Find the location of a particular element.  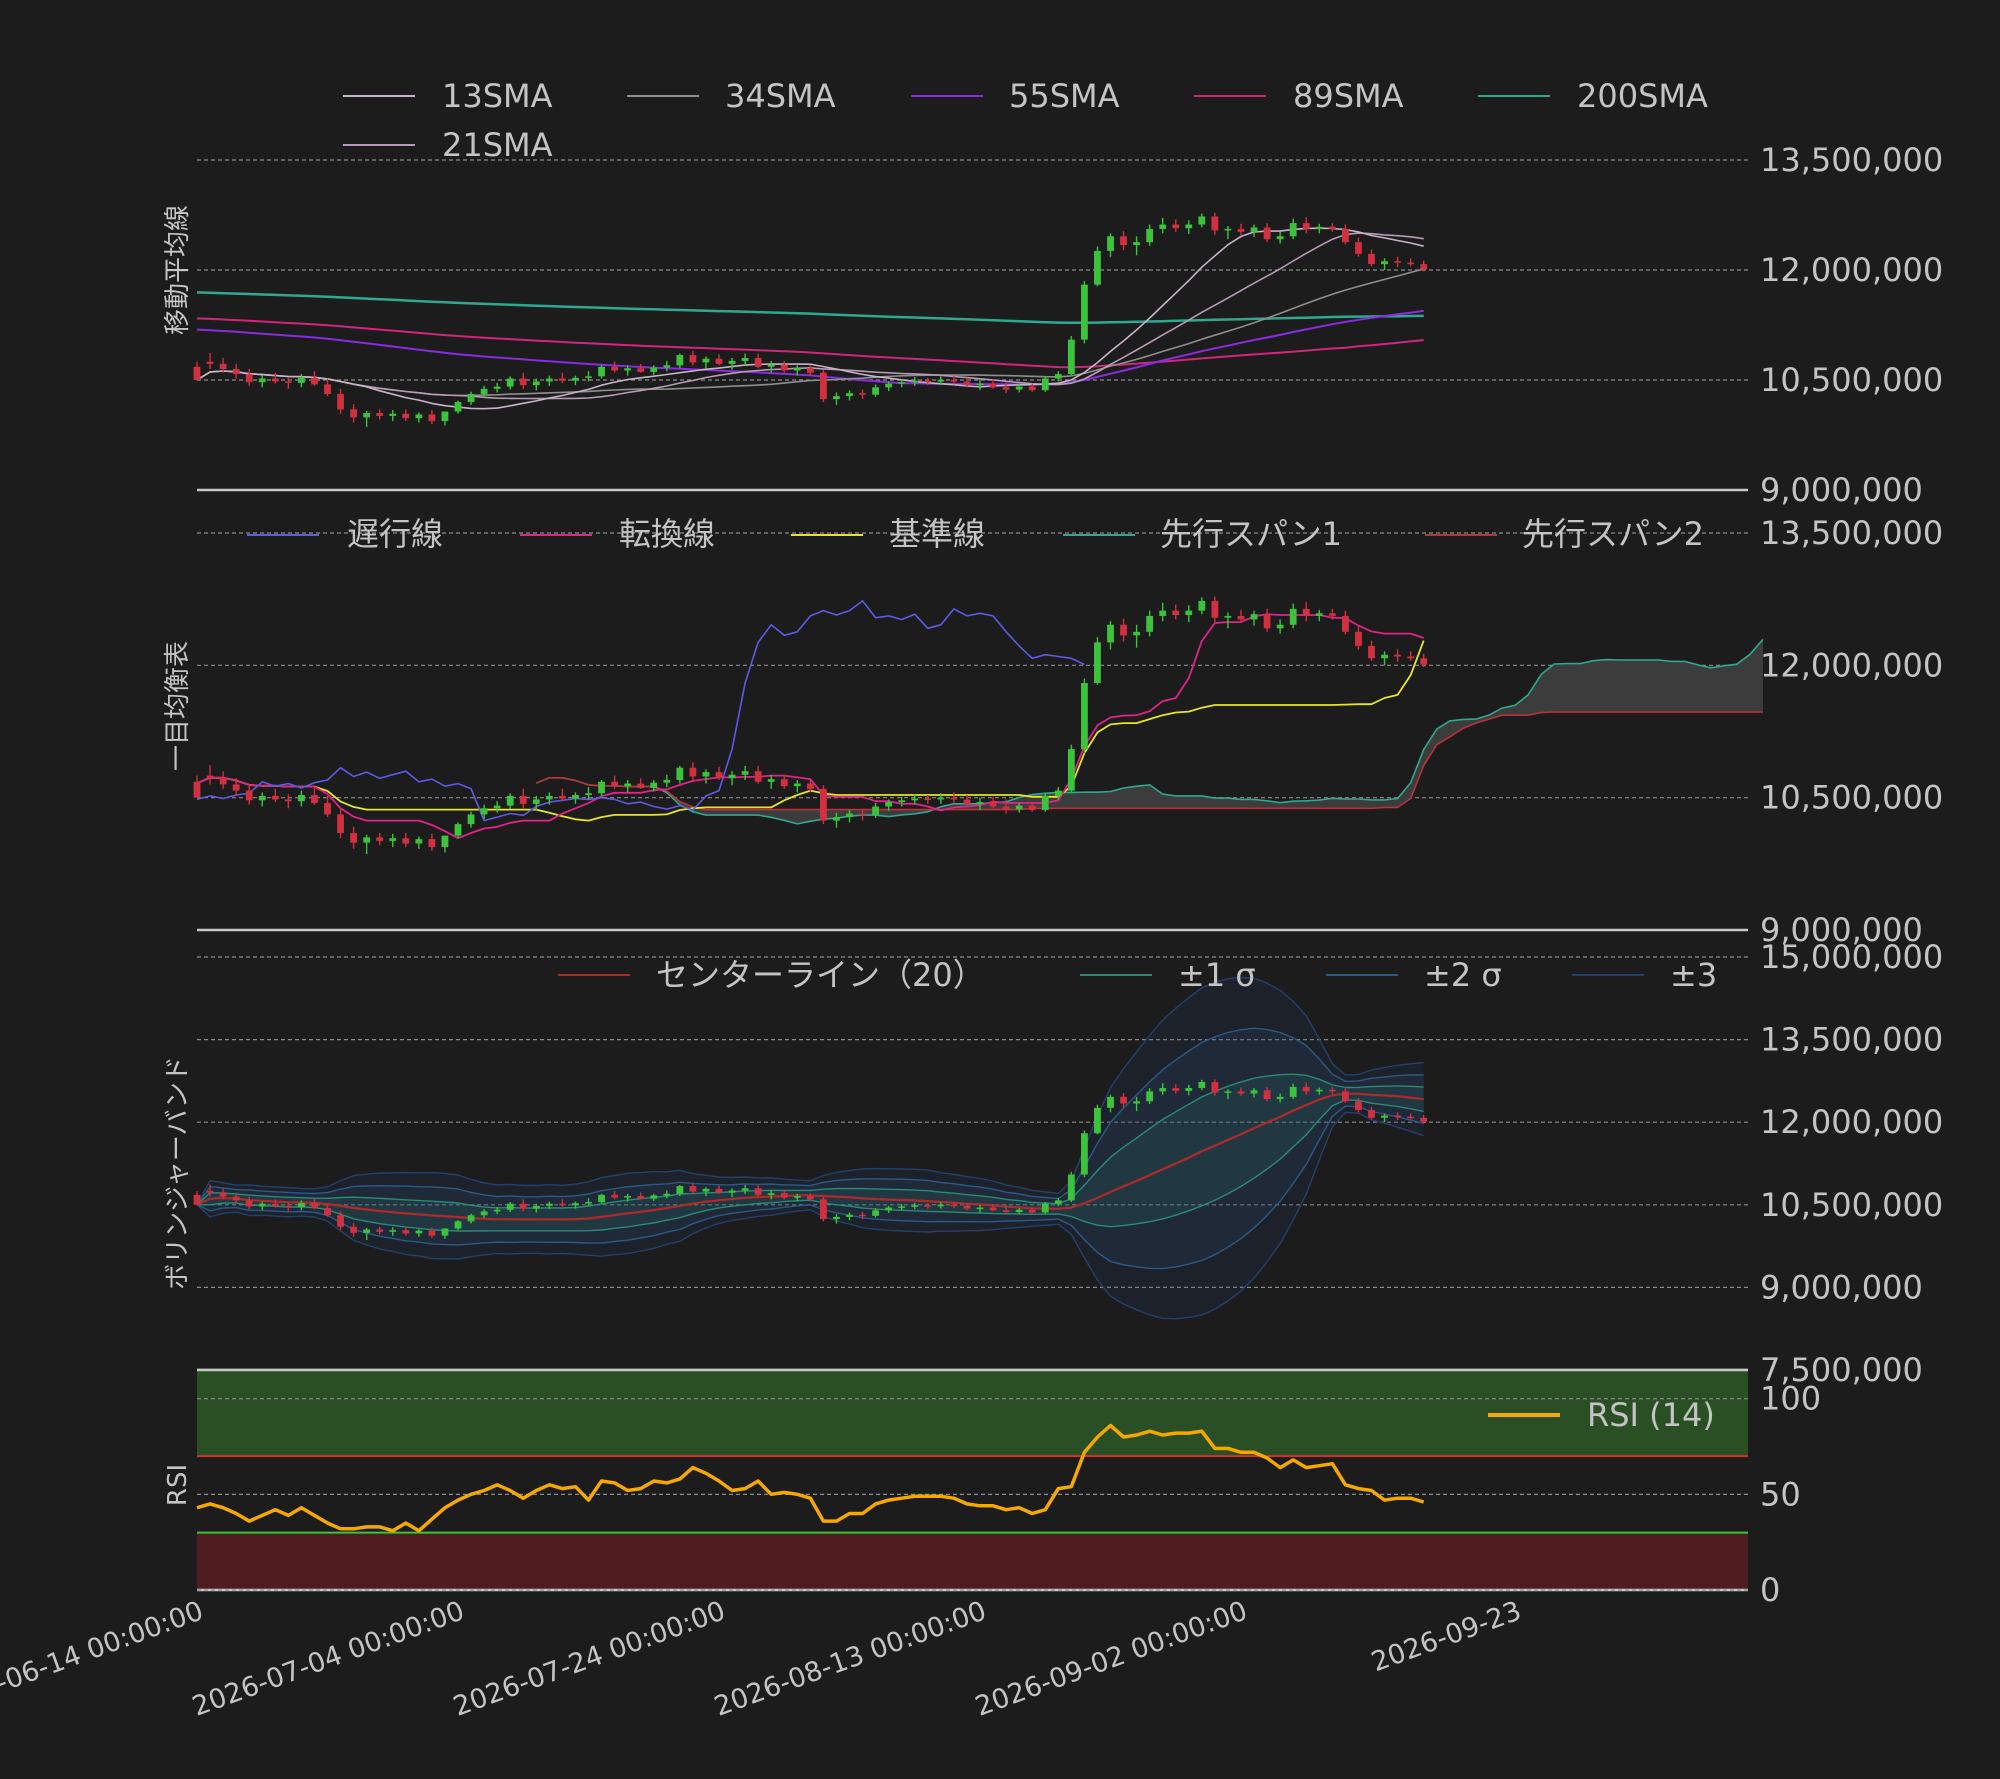

legend-chikou: 遅行線 is located at coordinates (395, 534).